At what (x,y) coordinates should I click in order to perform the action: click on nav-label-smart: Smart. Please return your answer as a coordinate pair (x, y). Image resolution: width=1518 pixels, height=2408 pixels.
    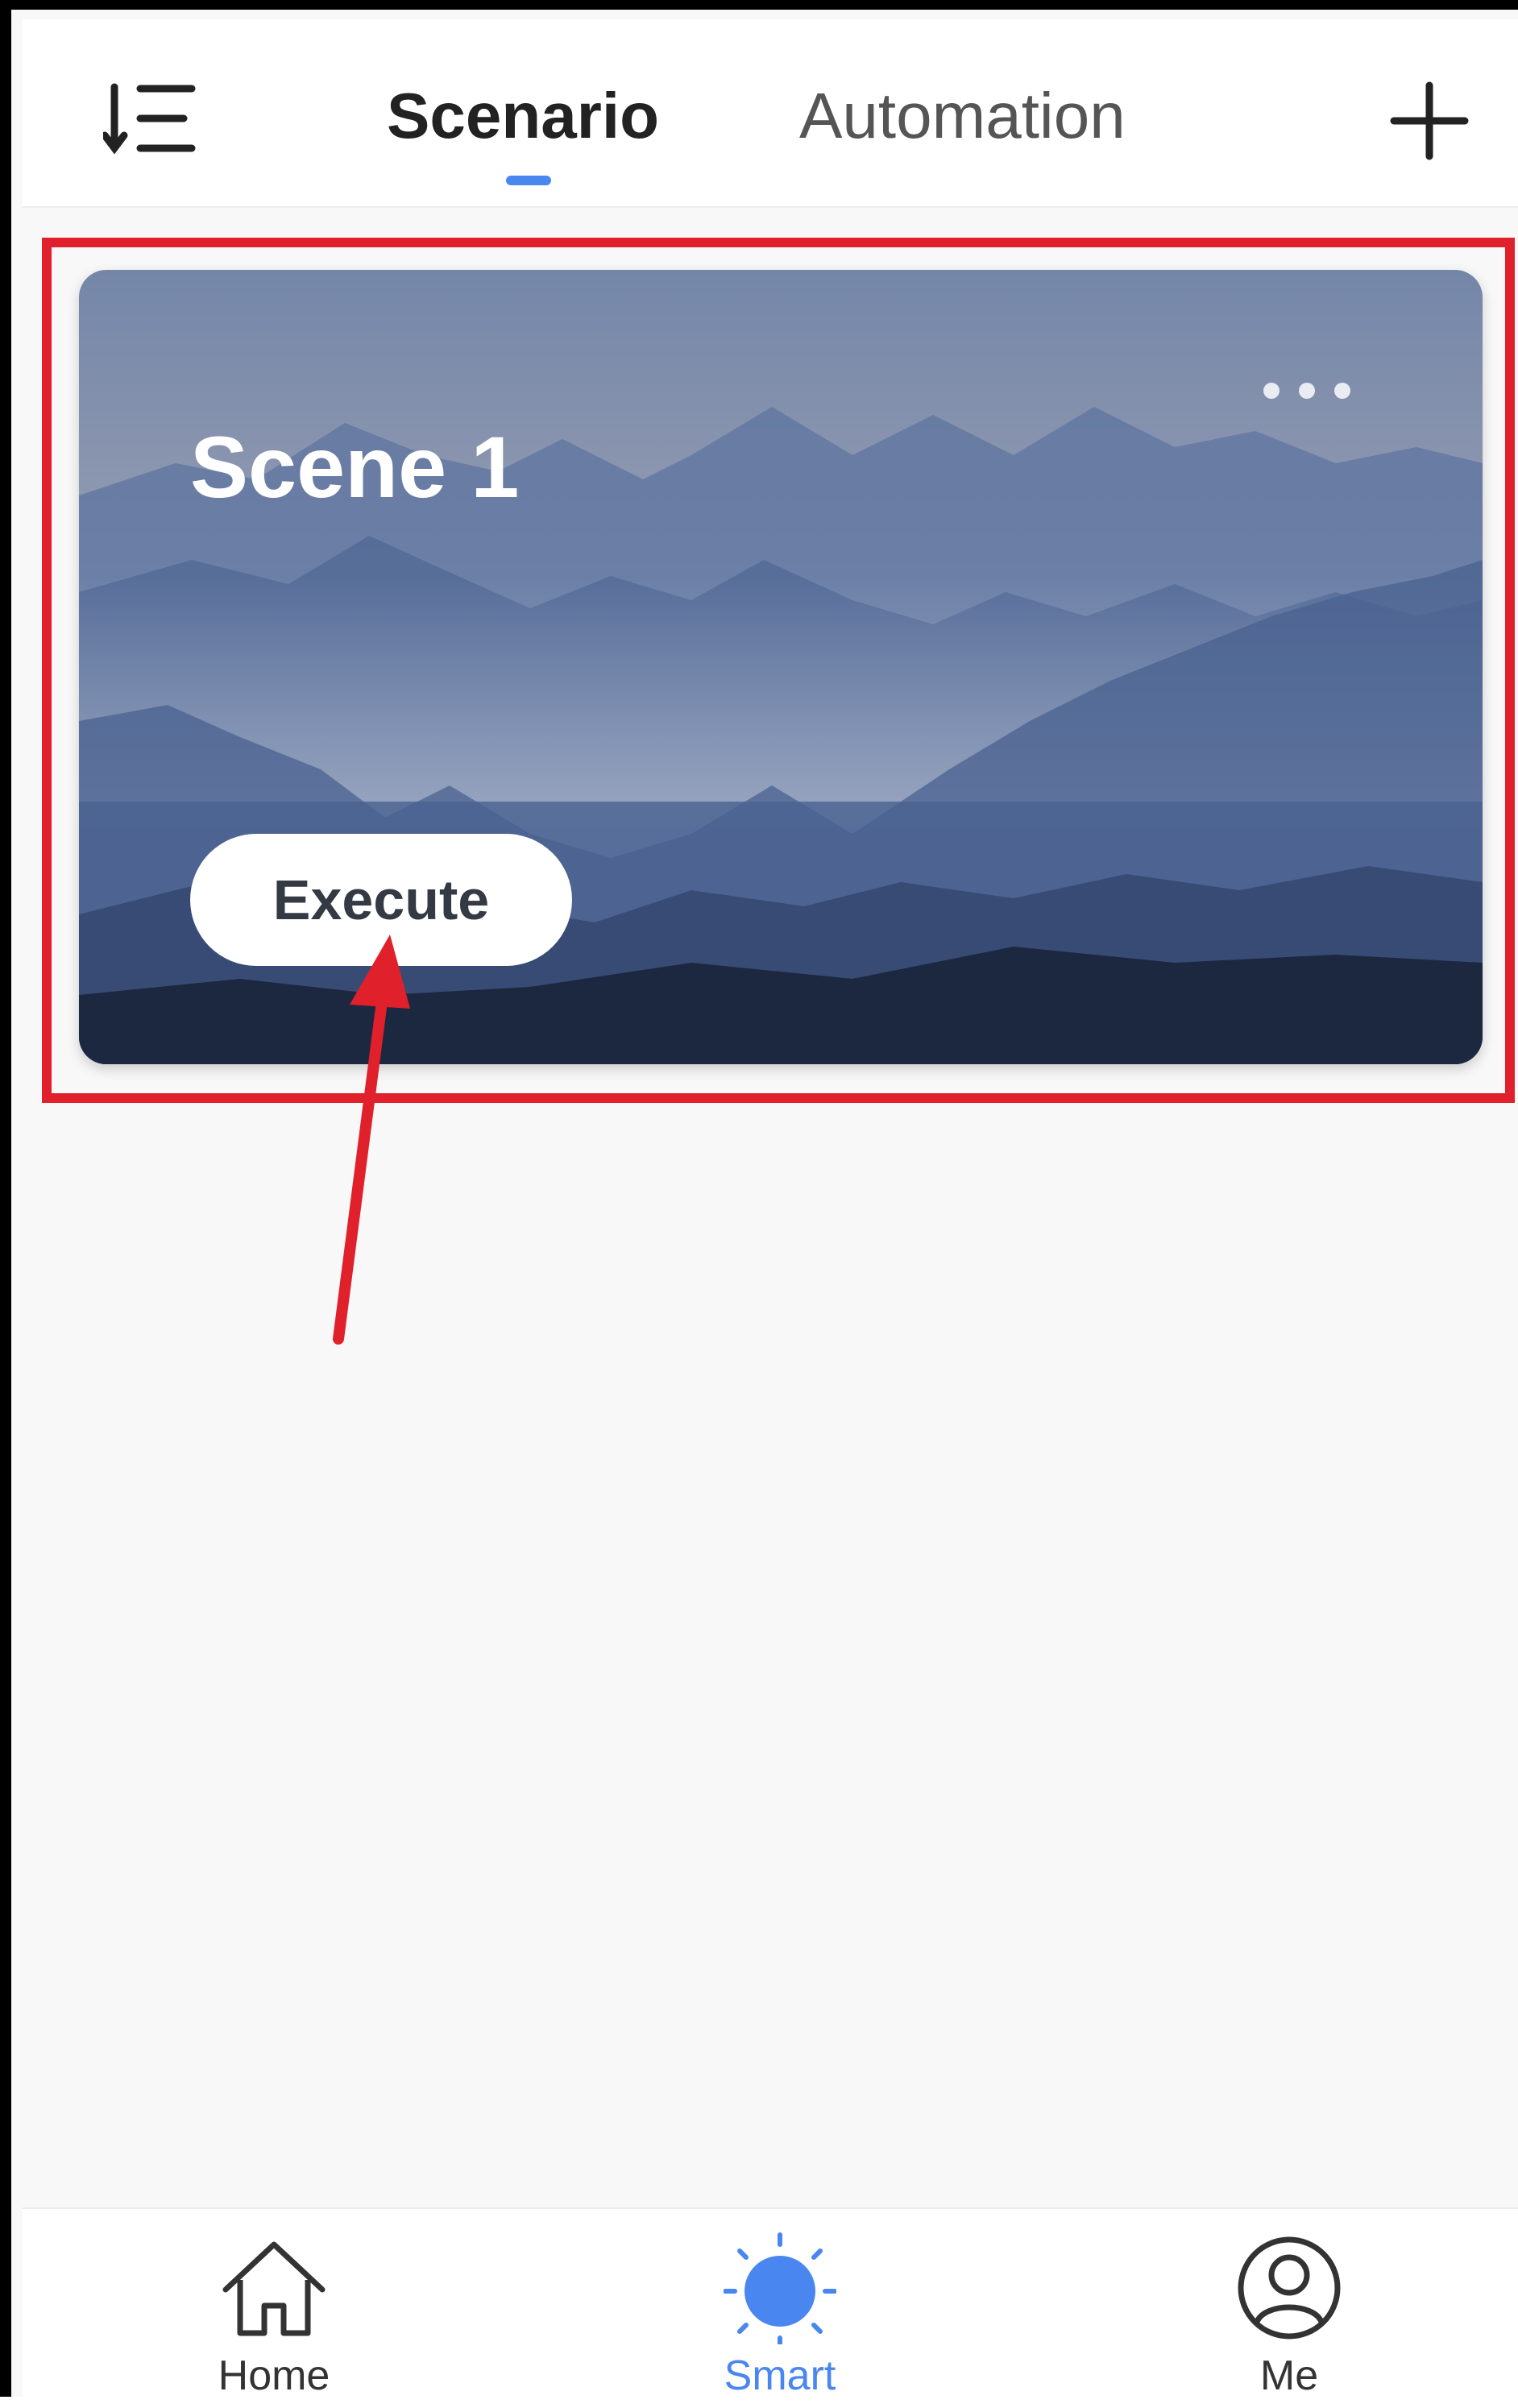
    Looking at the image, I should click on (780, 2375).